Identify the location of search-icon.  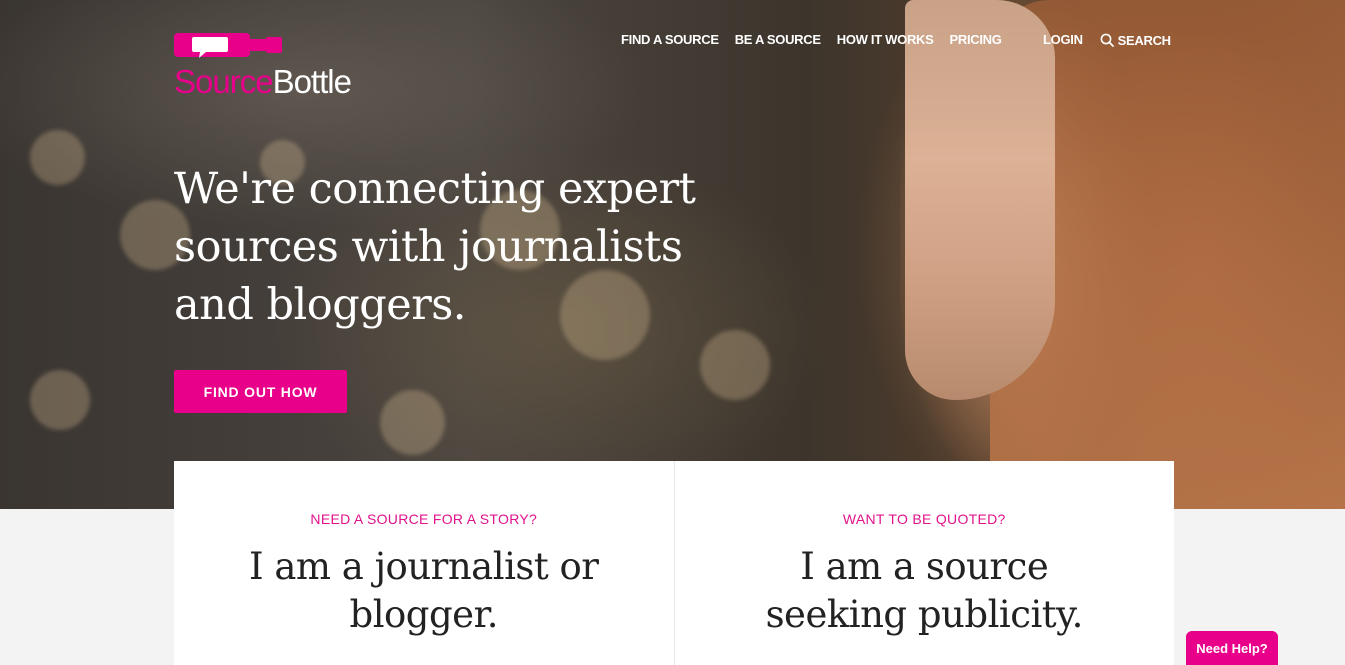
(1107, 40).